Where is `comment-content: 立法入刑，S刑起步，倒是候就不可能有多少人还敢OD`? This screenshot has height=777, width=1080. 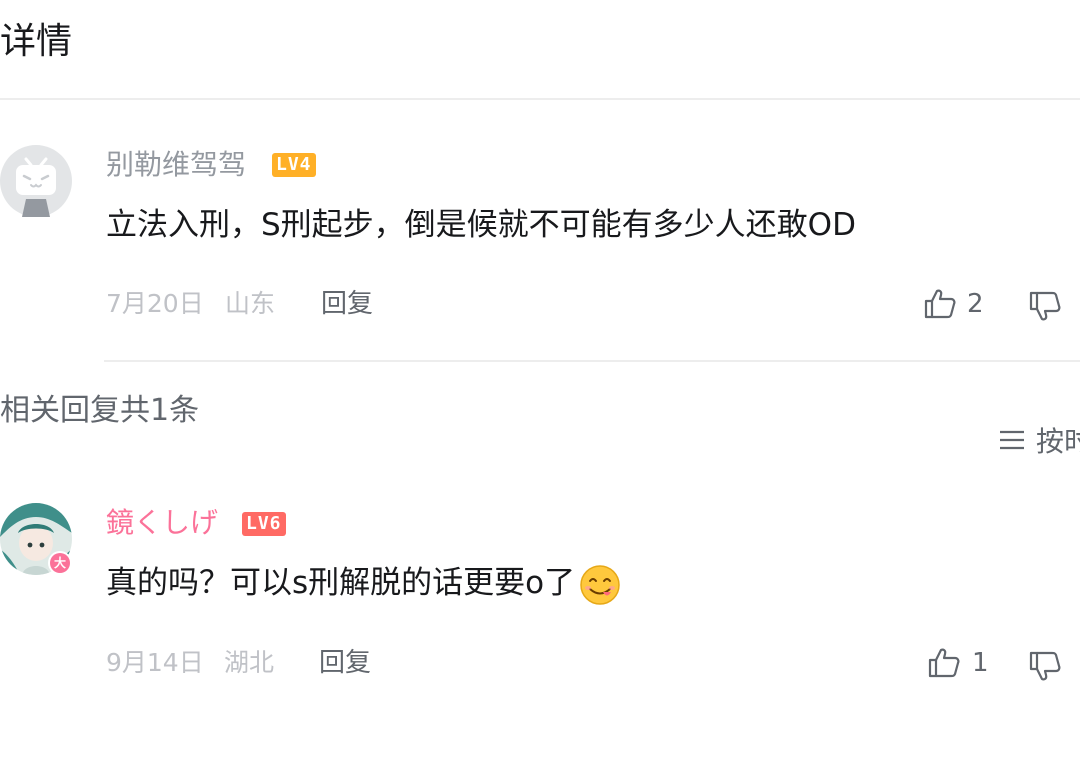
comment-content: 立法入刑，S刑起步，倒是候就不可能有多少人还敢OD is located at coordinates (481, 225).